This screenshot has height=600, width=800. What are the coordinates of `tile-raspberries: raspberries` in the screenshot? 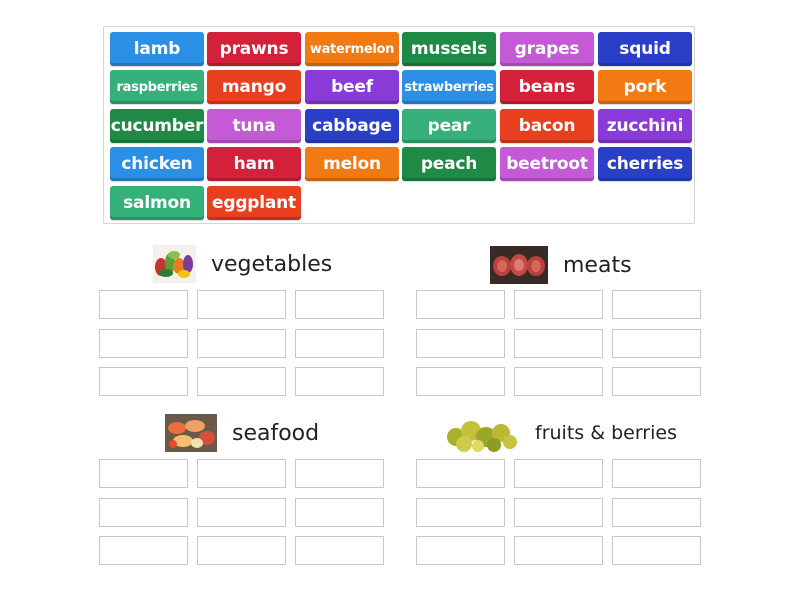 It's located at (157, 87).